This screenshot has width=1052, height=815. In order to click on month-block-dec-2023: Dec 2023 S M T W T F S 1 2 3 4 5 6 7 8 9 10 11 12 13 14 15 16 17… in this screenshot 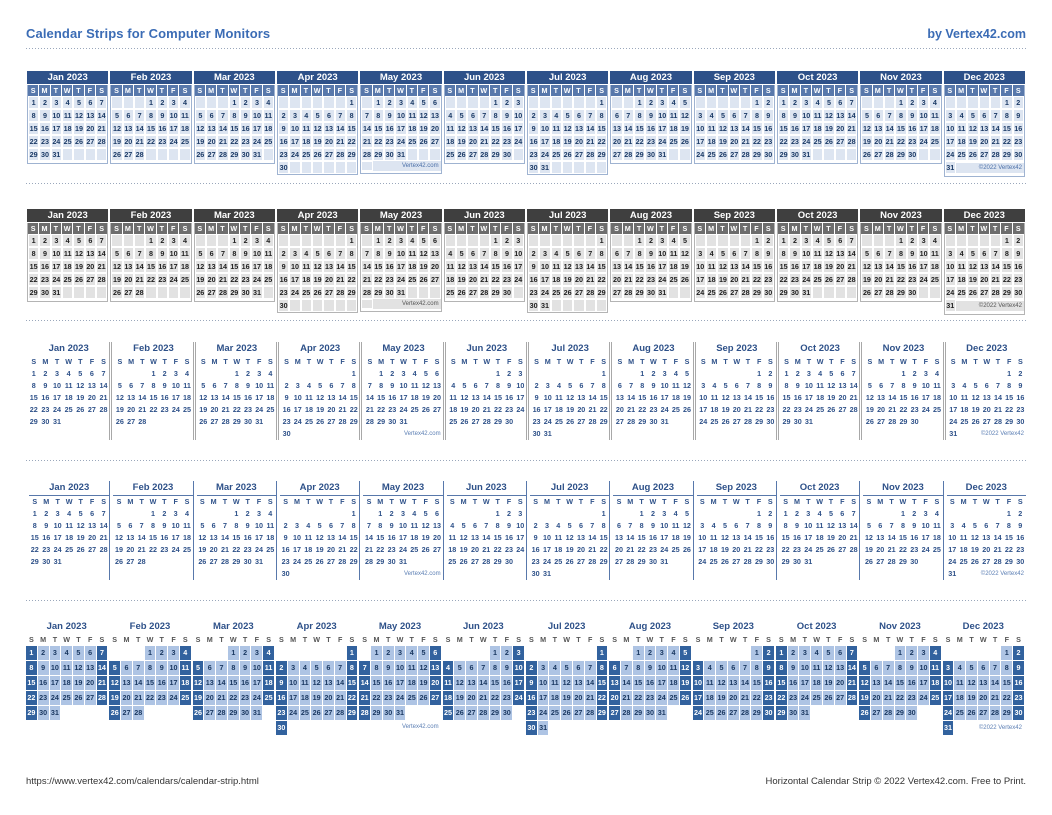, I will do `click(984, 679)`.